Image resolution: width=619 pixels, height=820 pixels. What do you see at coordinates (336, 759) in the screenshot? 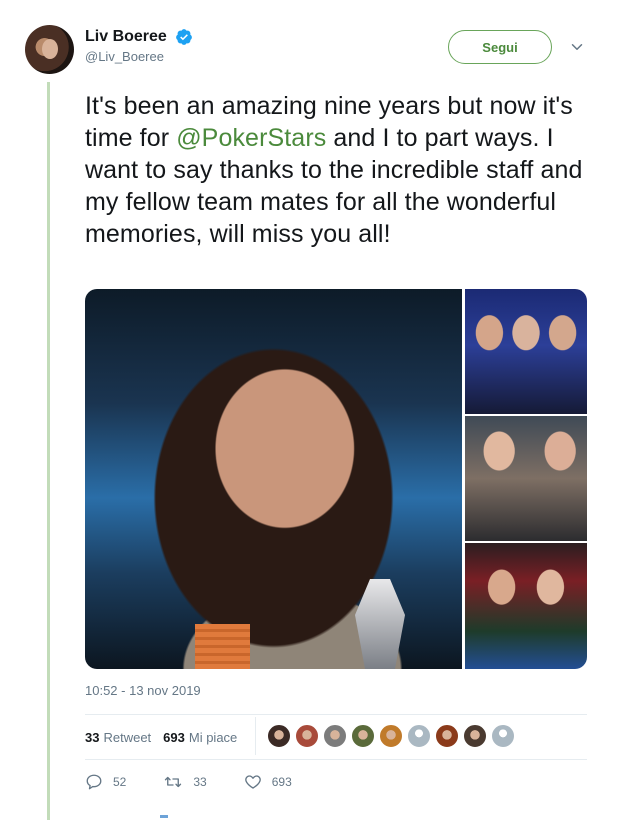
I see `divider-bottom` at bounding box center [336, 759].